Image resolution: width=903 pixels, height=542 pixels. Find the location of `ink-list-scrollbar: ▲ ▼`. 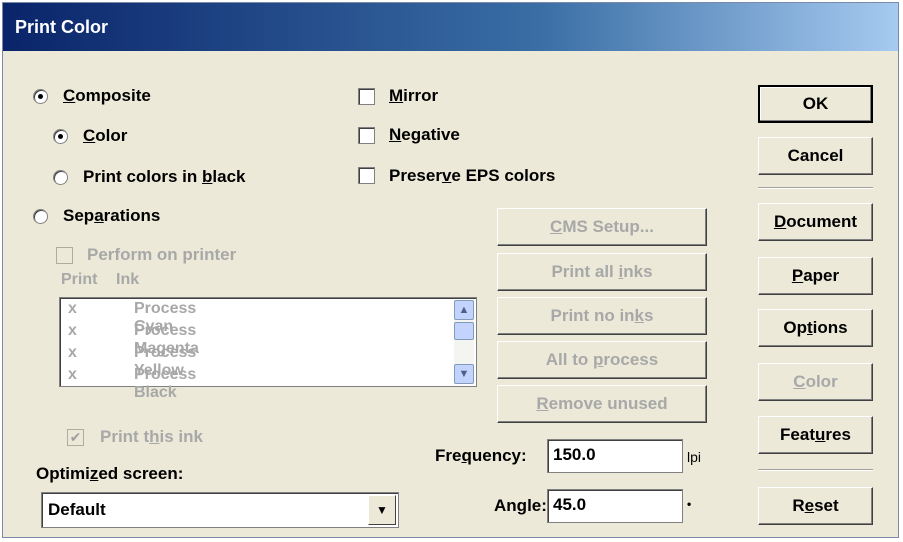

ink-list-scrollbar: ▲ ▼ is located at coordinates (464, 342).